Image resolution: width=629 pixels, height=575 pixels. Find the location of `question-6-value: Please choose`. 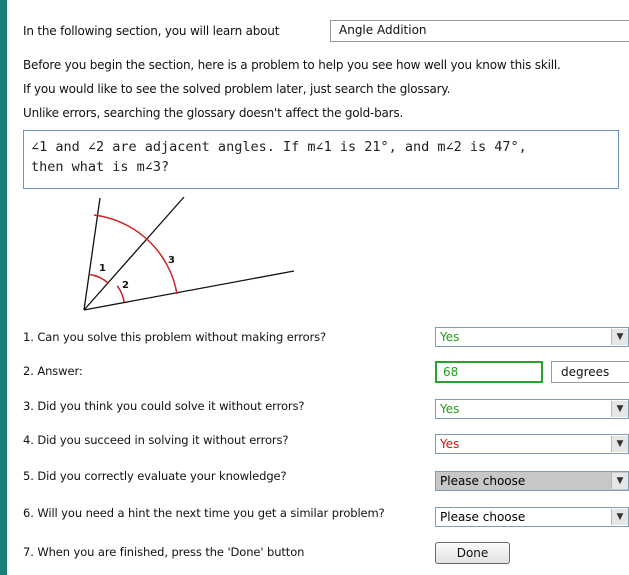

question-6-value: Please choose is located at coordinates (483, 517).